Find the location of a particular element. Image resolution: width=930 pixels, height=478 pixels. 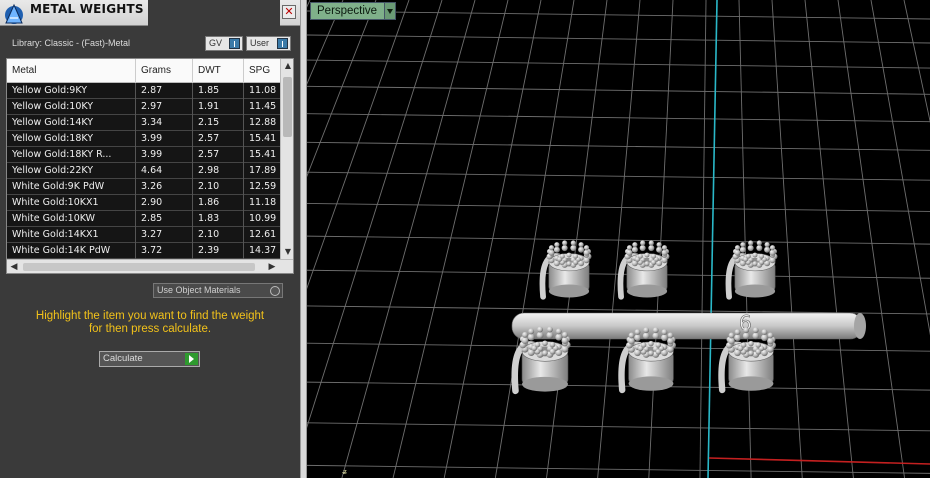

column-header-grams: Grams is located at coordinates (164, 71).